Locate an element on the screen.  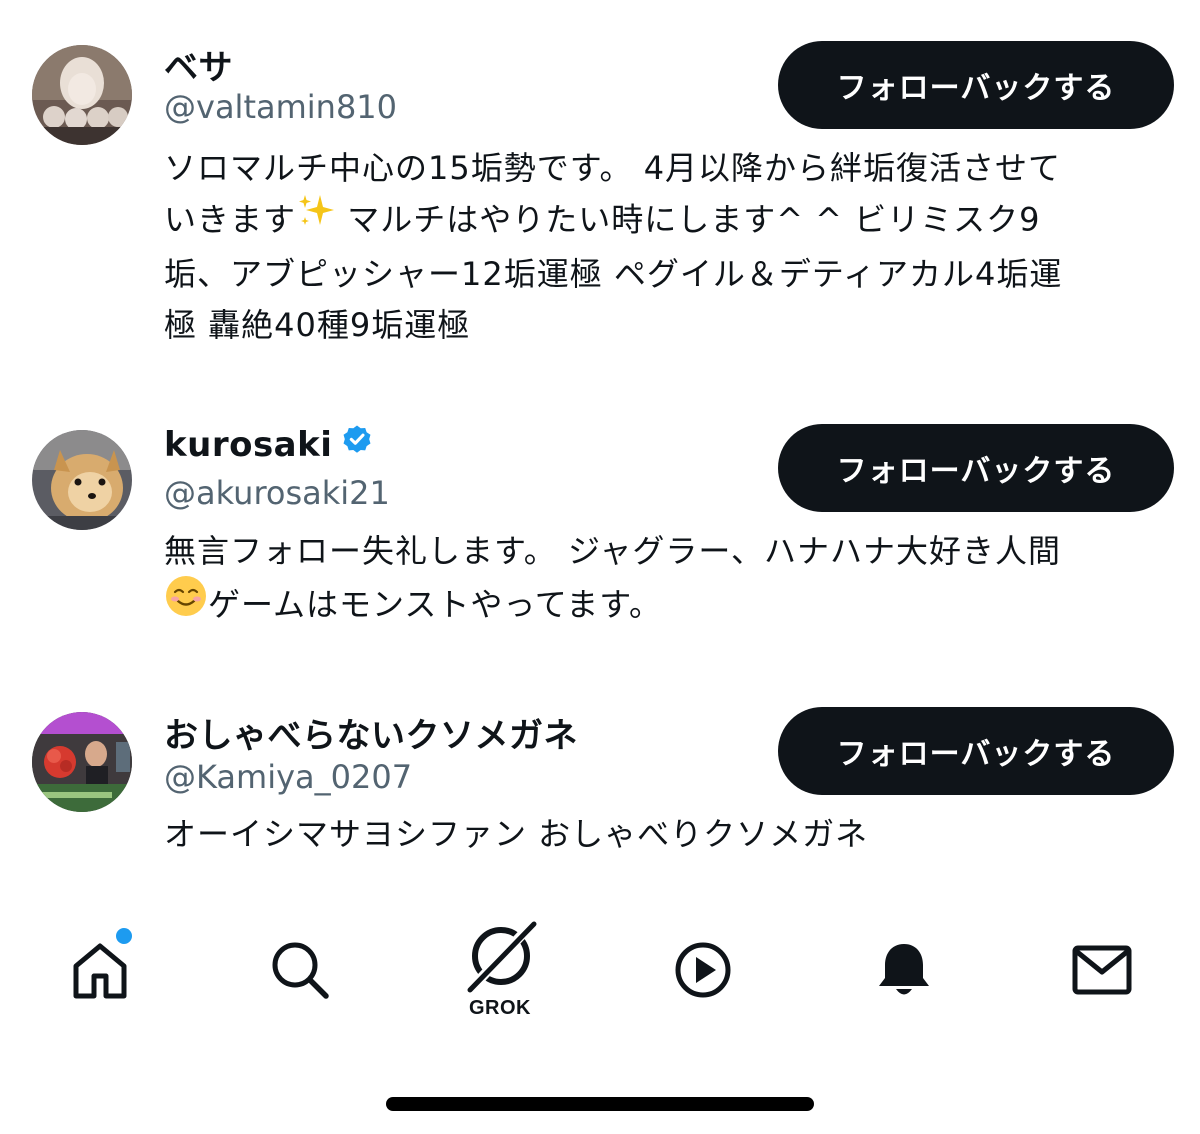
bio-line: いきます マルチはやりたい時にします^ ^ ビリミスク9 is located at coordinates (669, 221).